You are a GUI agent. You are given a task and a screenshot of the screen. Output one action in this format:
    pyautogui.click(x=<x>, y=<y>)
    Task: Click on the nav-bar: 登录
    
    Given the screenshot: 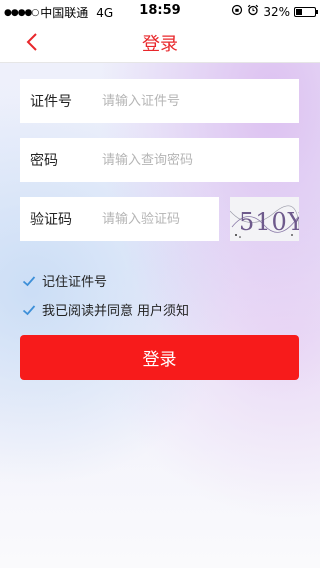 What is the action you would take?
    pyautogui.click(x=160, y=42)
    